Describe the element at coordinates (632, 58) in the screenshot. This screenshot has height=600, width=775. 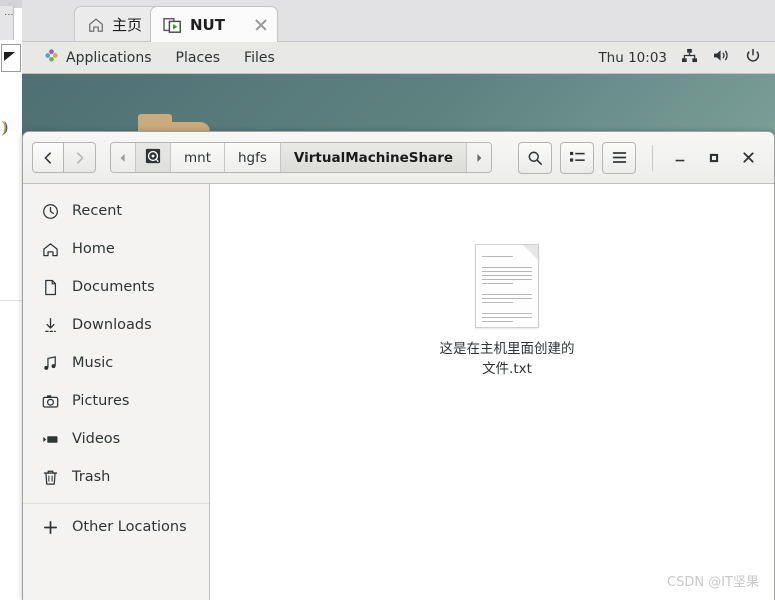
I see `panel-clock: Thu 10:03` at that location.